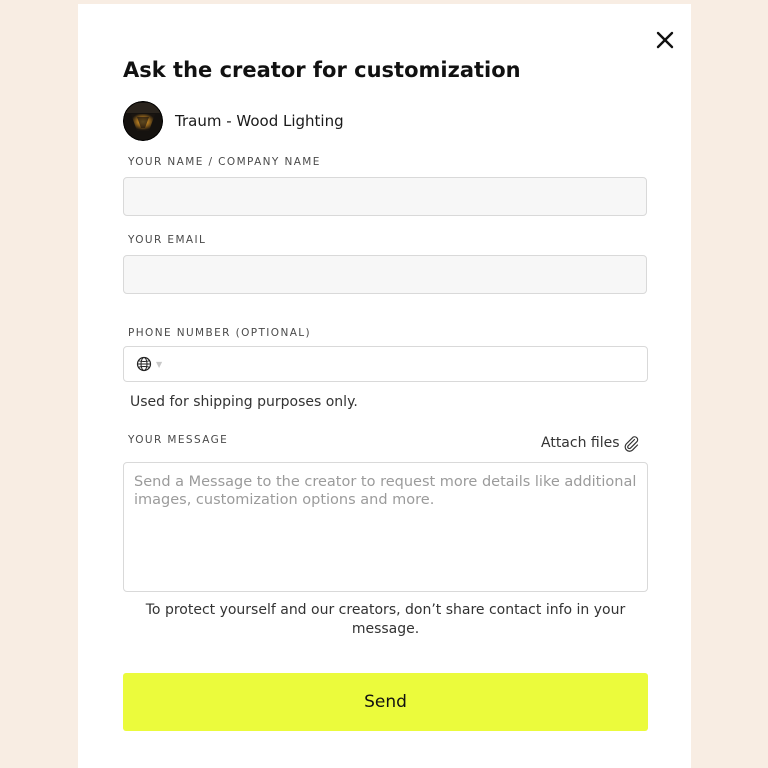 The image size is (768, 768). I want to click on attach-files-button: Attach files, so click(590, 443).